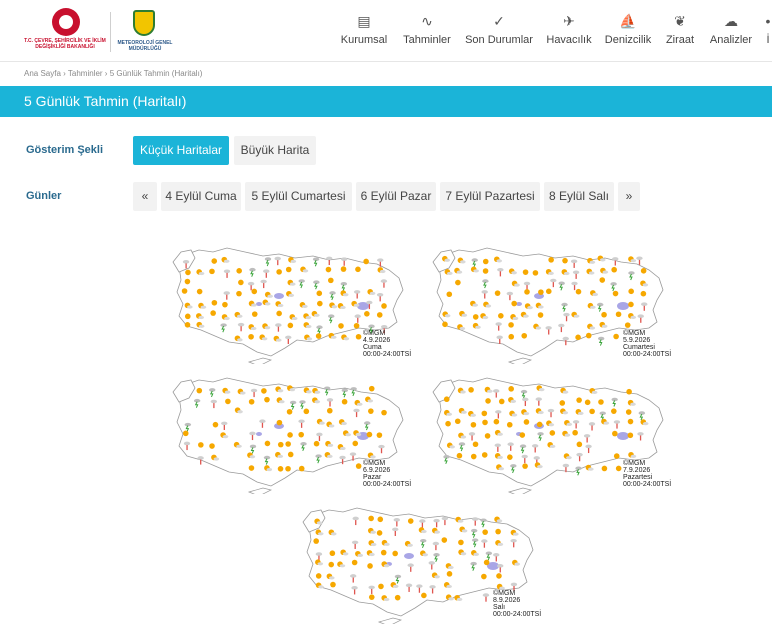  What do you see at coordinates (387, 484) in the screenshot?
I see `map-time: 00:00-24:00TSİ` at bounding box center [387, 484].